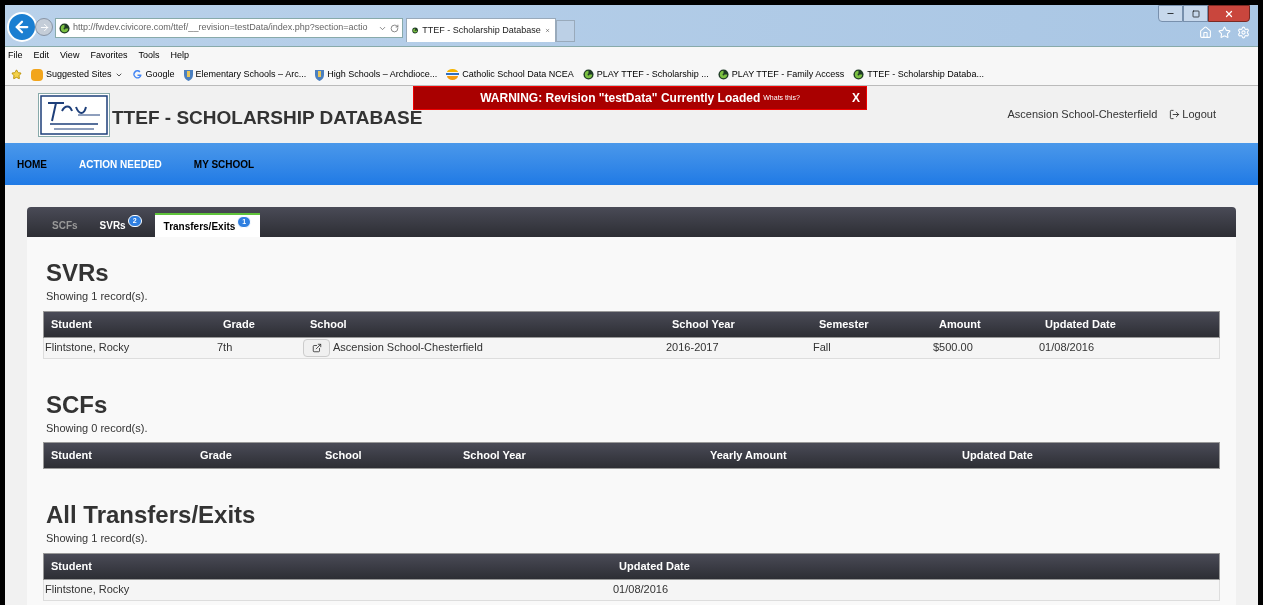 This screenshot has width=1263, height=605. Describe the element at coordinates (692, 348) in the screenshot. I see `table-cell-text: 2016-2017` at that location.